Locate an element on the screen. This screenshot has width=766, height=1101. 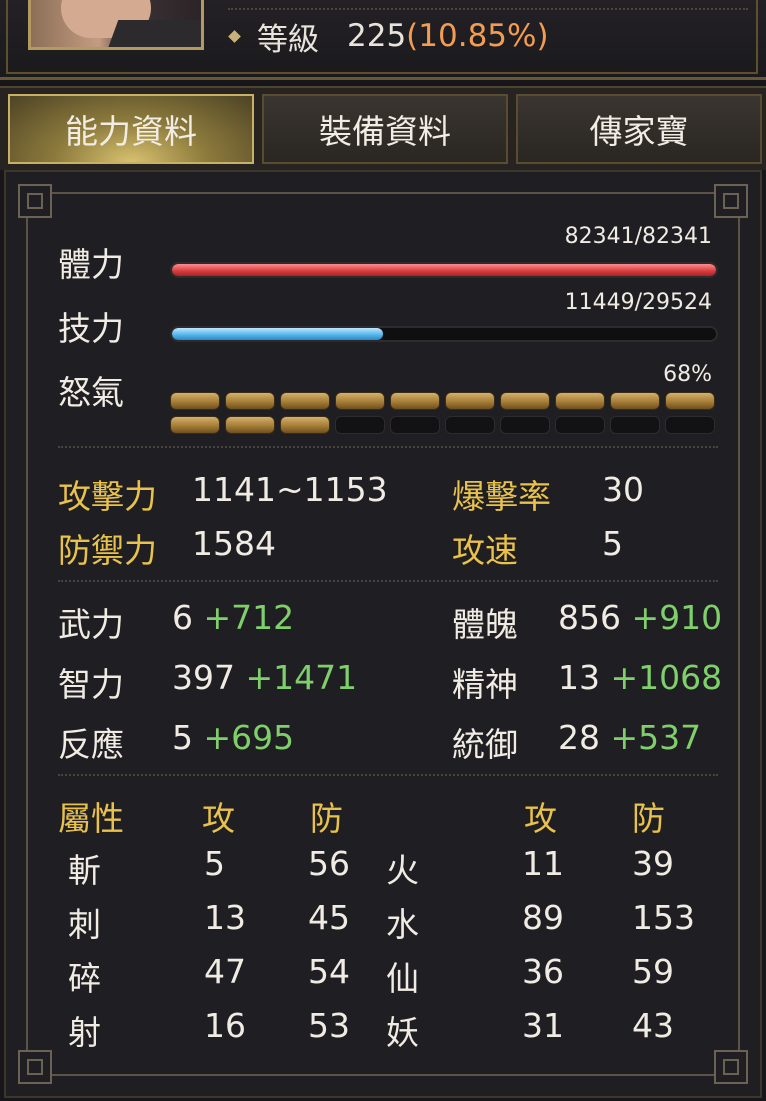
attr-base: 13 is located at coordinates (579, 677).